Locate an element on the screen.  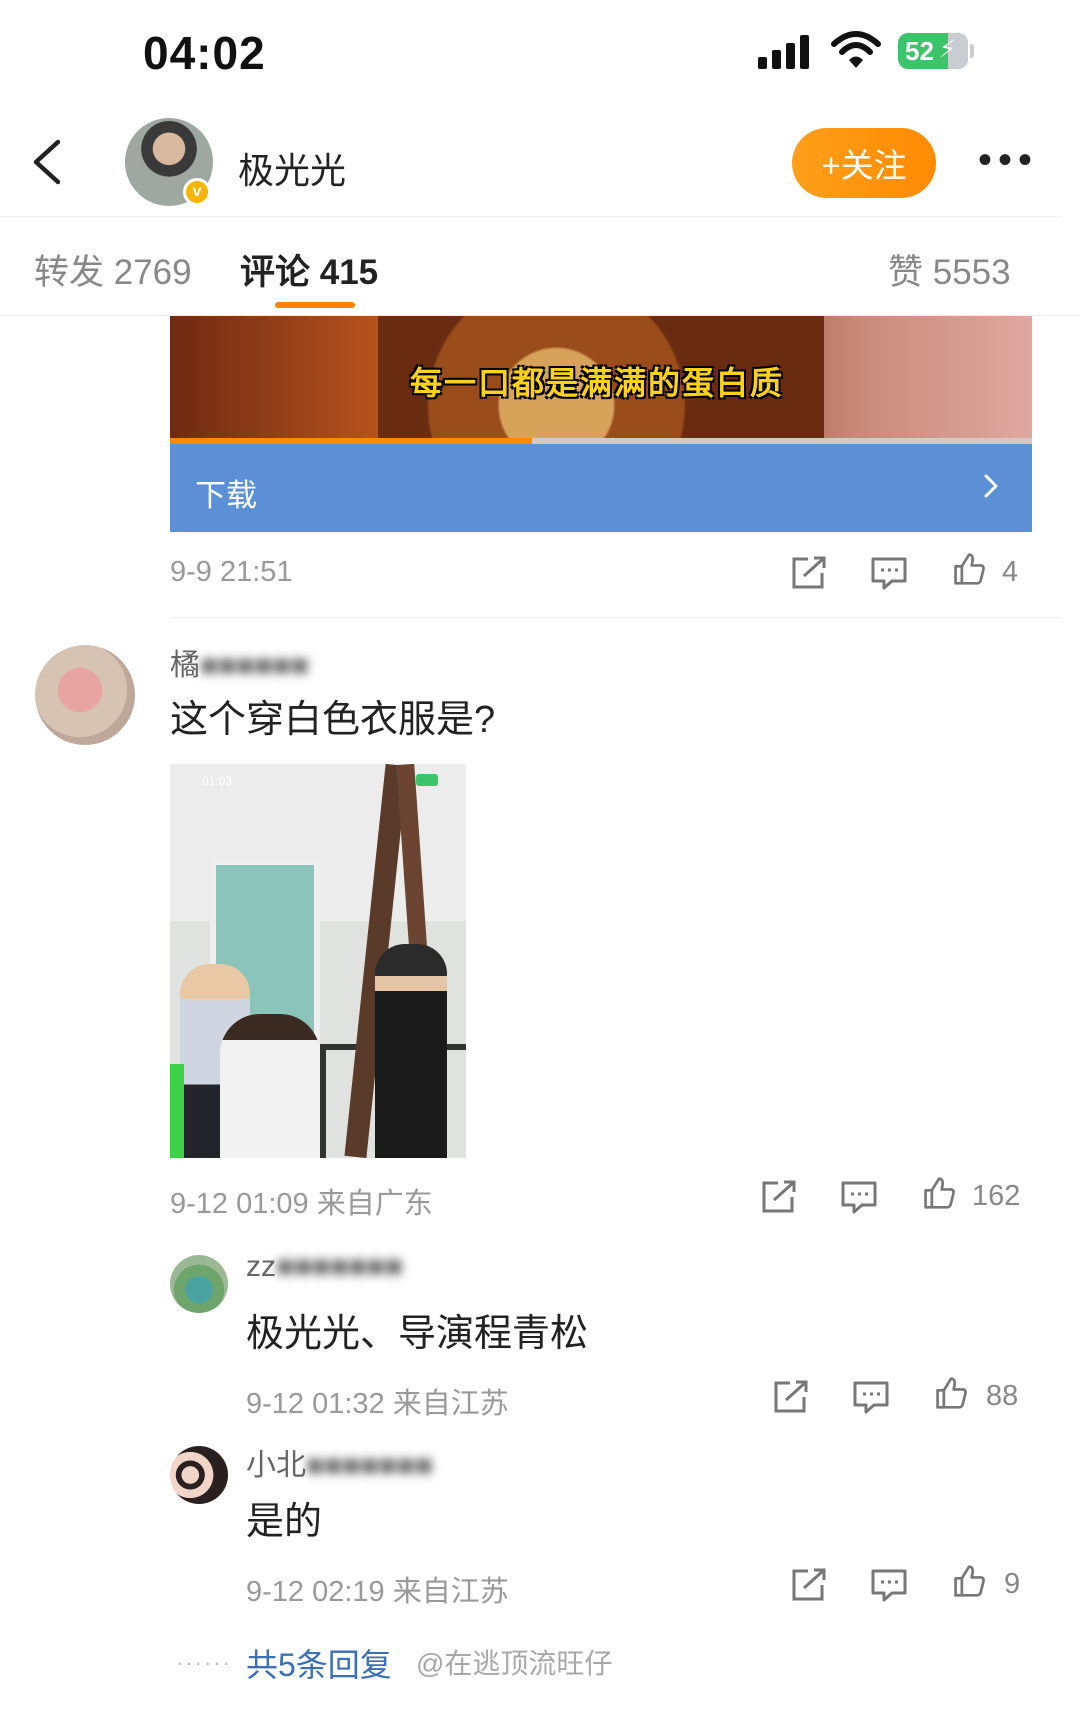
reply-like-count: 88 is located at coordinates (1002, 1396).